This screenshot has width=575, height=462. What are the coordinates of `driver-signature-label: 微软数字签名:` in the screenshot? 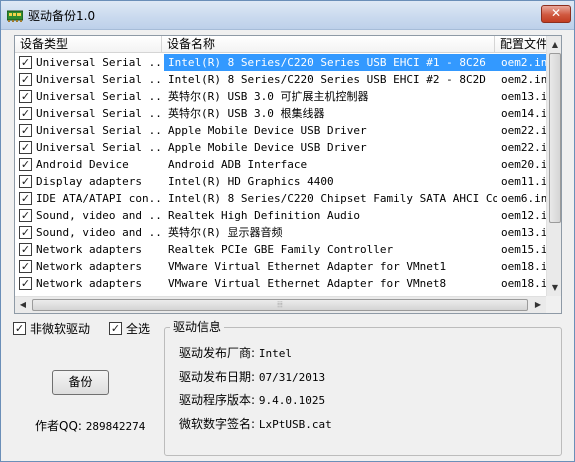 It's located at (217, 424).